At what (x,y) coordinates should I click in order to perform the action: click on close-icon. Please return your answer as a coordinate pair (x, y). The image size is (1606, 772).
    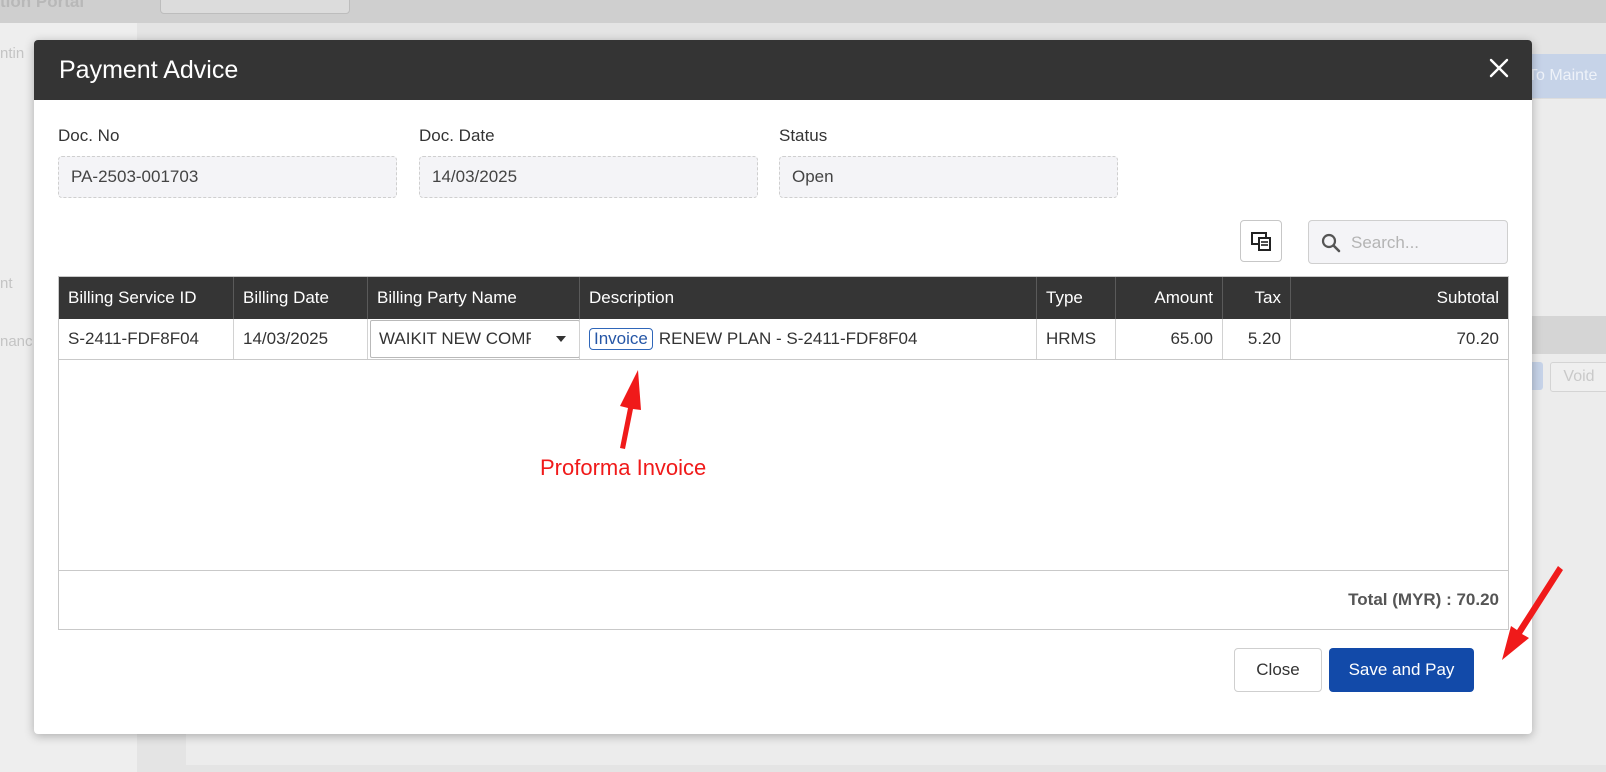
    Looking at the image, I should click on (1499, 68).